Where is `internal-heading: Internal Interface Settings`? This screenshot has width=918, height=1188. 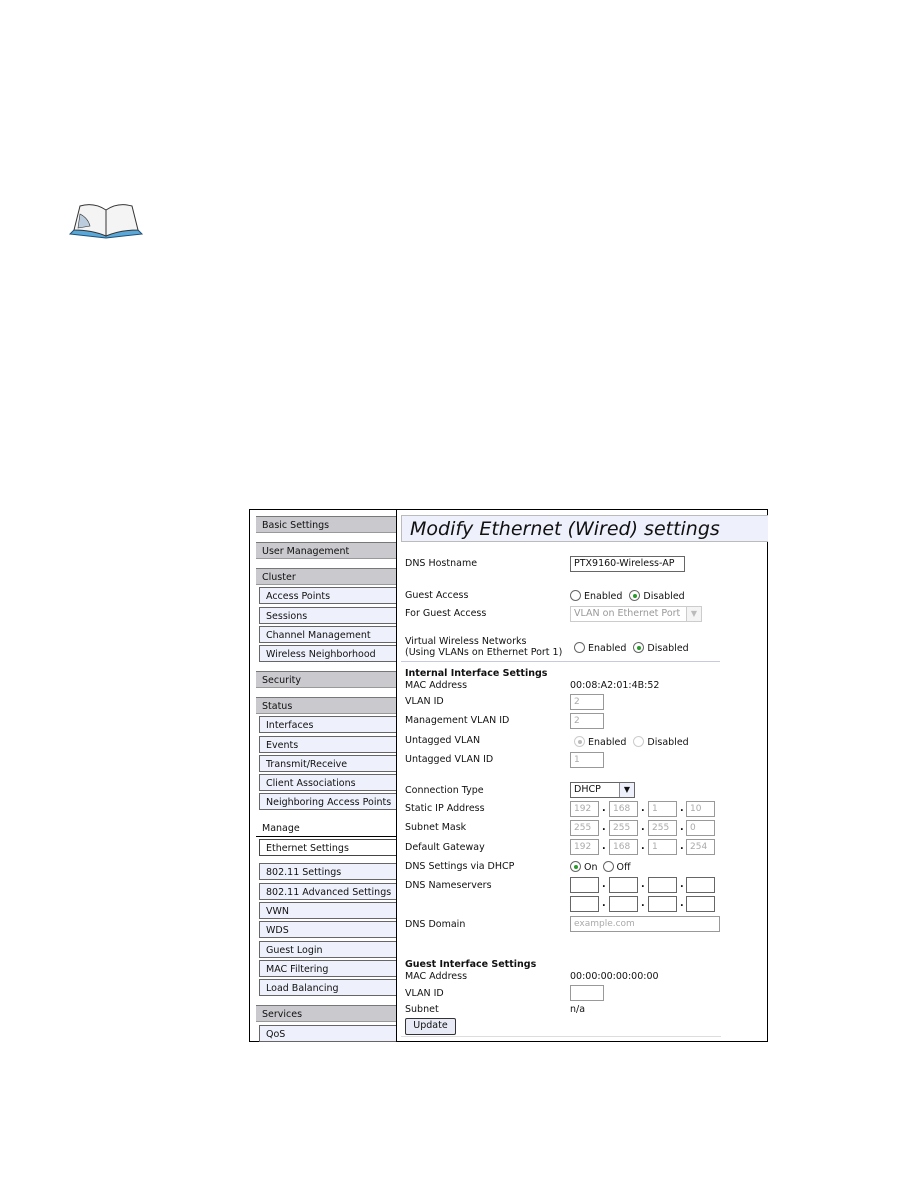 internal-heading: Internal Interface Settings is located at coordinates (476, 673).